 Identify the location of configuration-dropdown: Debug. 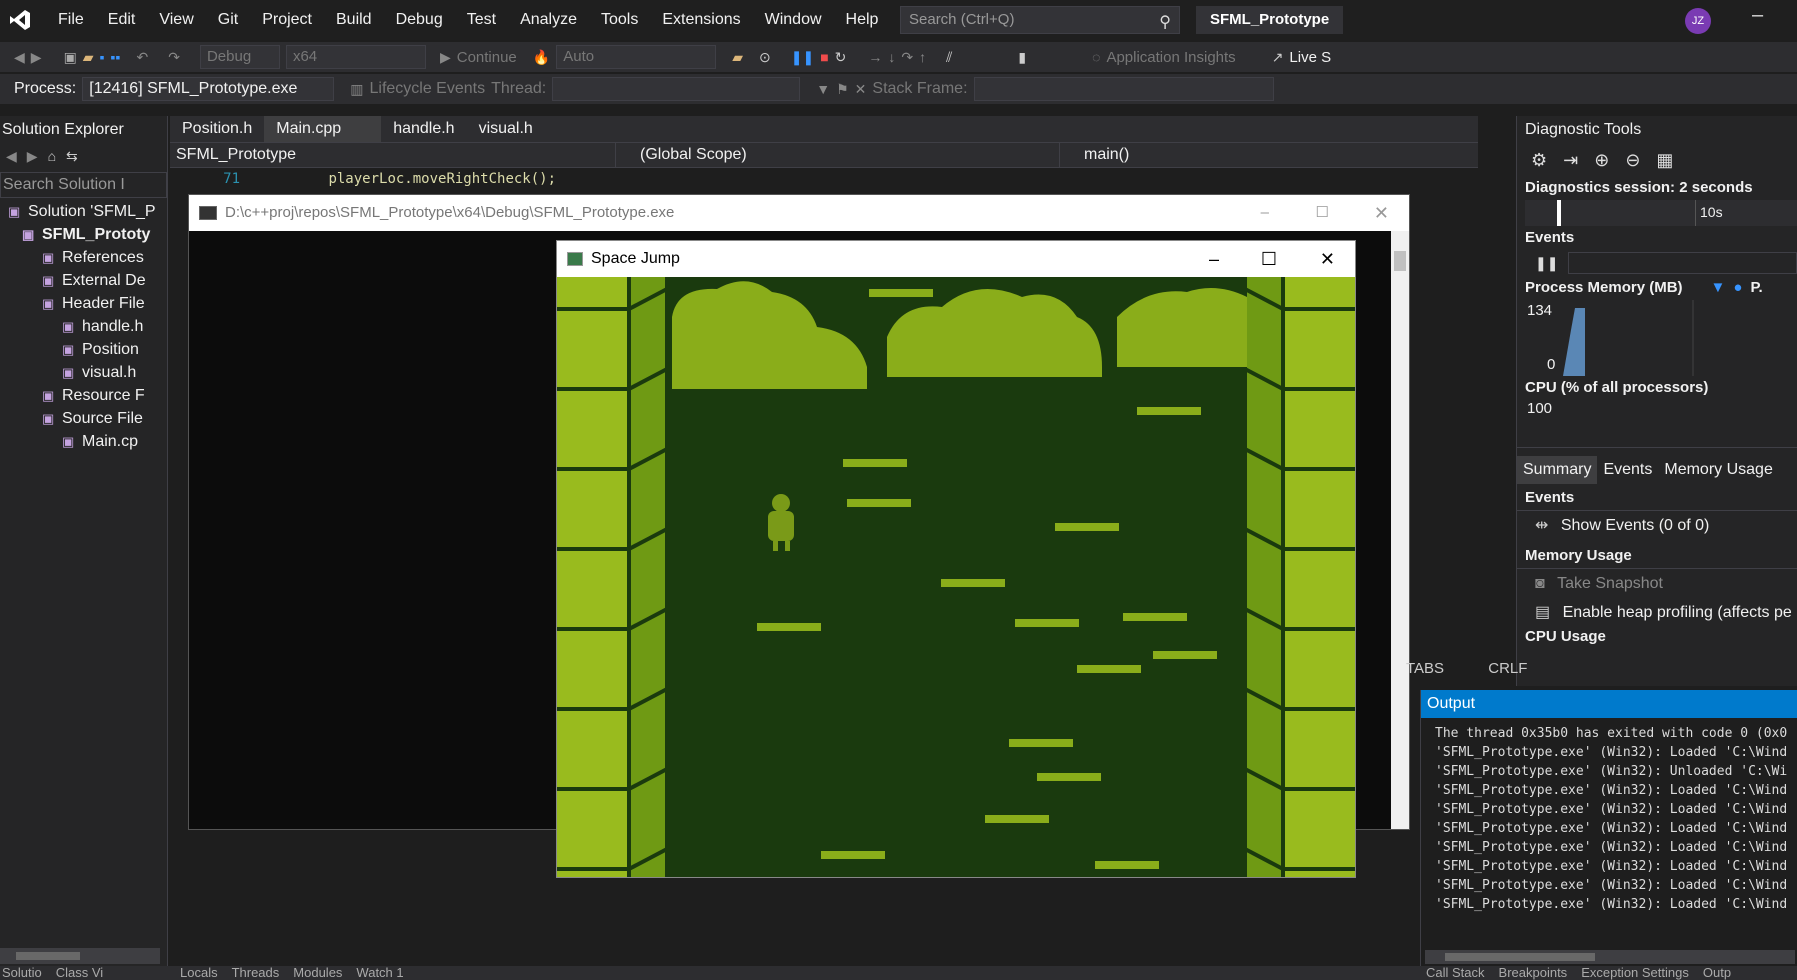
(239, 57).